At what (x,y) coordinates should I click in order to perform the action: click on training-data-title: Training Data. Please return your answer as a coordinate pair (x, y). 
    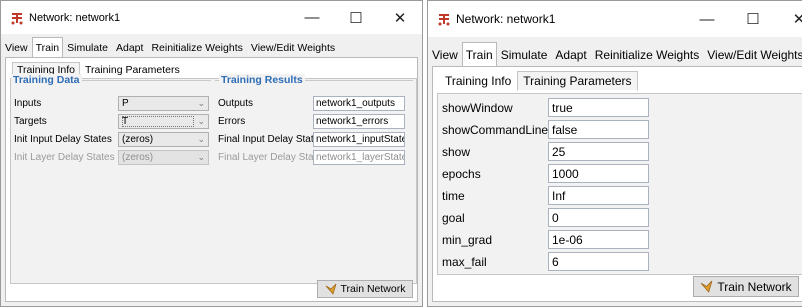
    Looking at the image, I should click on (46, 80).